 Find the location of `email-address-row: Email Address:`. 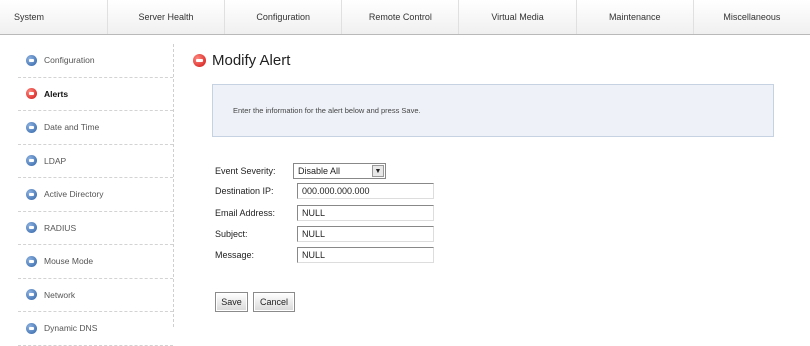

email-address-row: Email Address: is located at coordinates (245, 213).